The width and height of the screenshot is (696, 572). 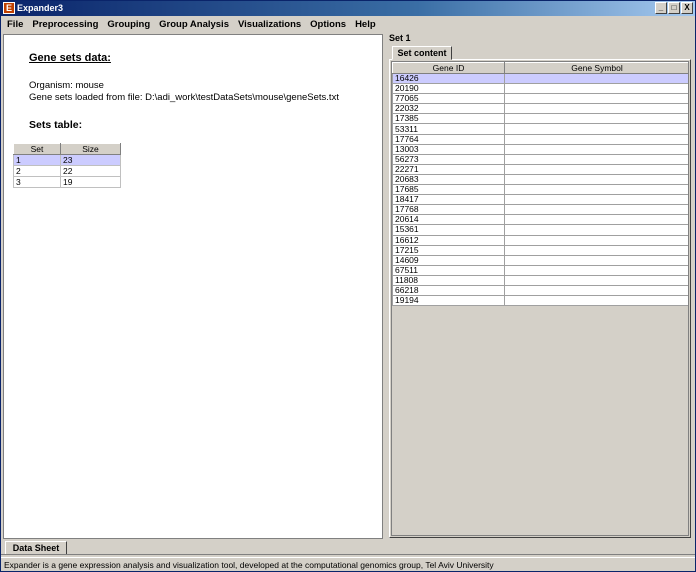 I want to click on gene-id-cell: 17215, so click(x=448, y=250).